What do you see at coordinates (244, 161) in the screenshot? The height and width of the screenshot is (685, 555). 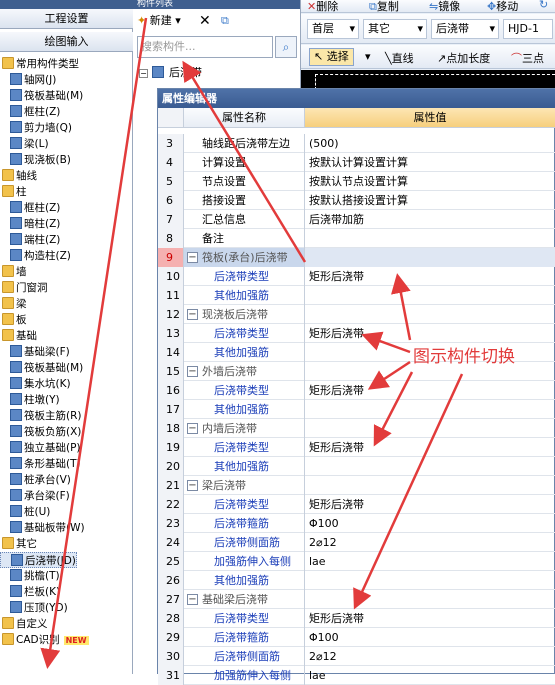 I see `arrow-to-component-list` at bounding box center [244, 161].